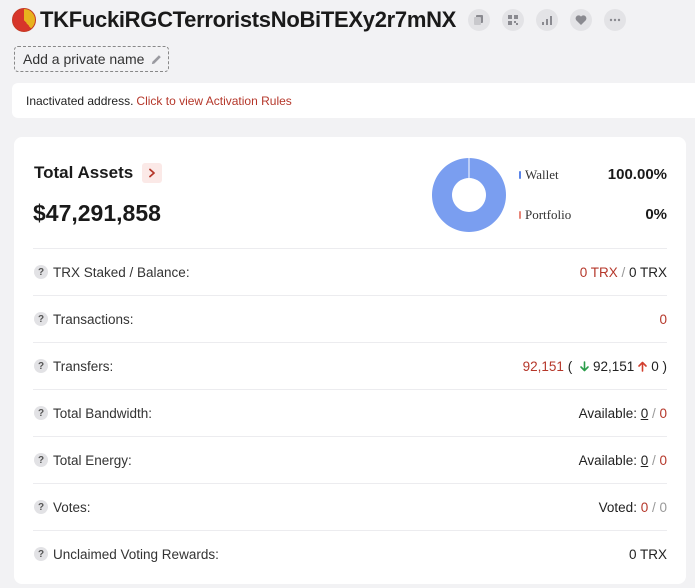  What do you see at coordinates (103, 413) in the screenshot?
I see `row-label: Total Bandwidth:` at bounding box center [103, 413].